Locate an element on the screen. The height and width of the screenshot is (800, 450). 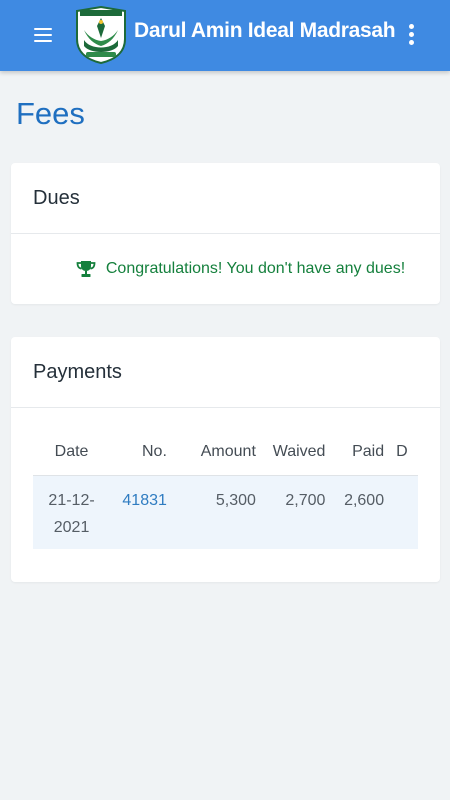
payment-due is located at coordinates (404, 512).